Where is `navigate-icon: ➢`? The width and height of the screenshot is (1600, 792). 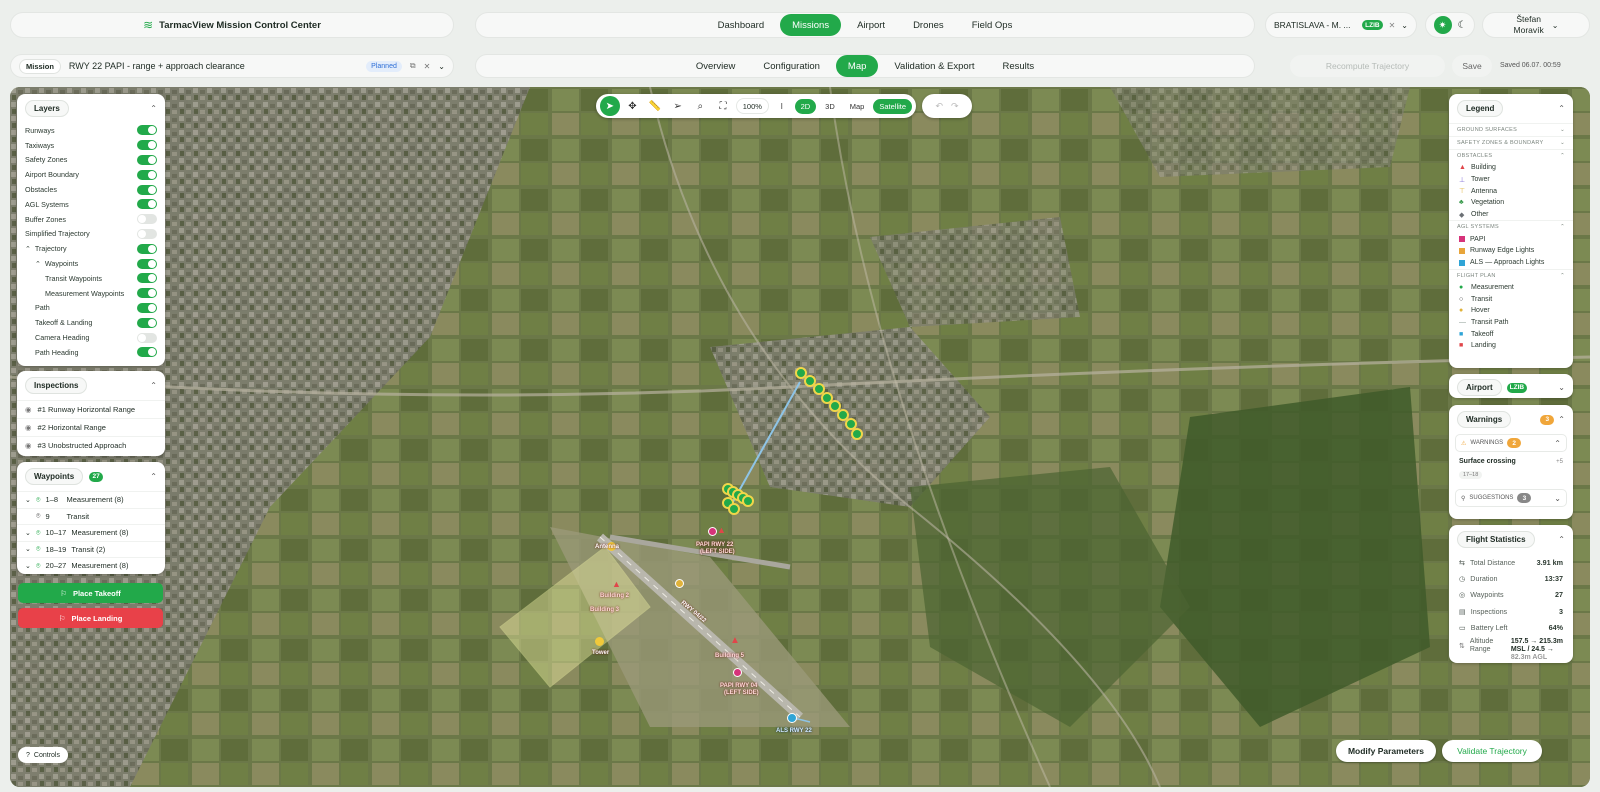 navigate-icon: ➢ is located at coordinates (678, 106).